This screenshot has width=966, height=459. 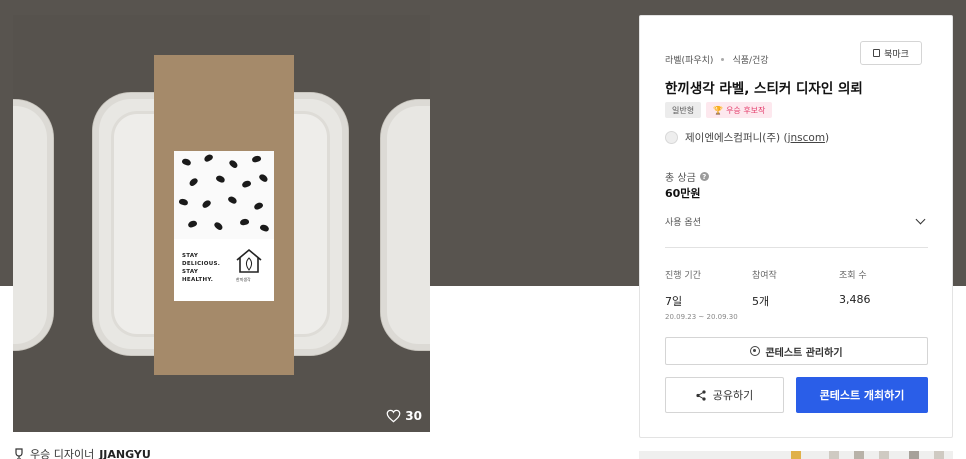 I want to click on gear-icon, so click(x=755, y=351).